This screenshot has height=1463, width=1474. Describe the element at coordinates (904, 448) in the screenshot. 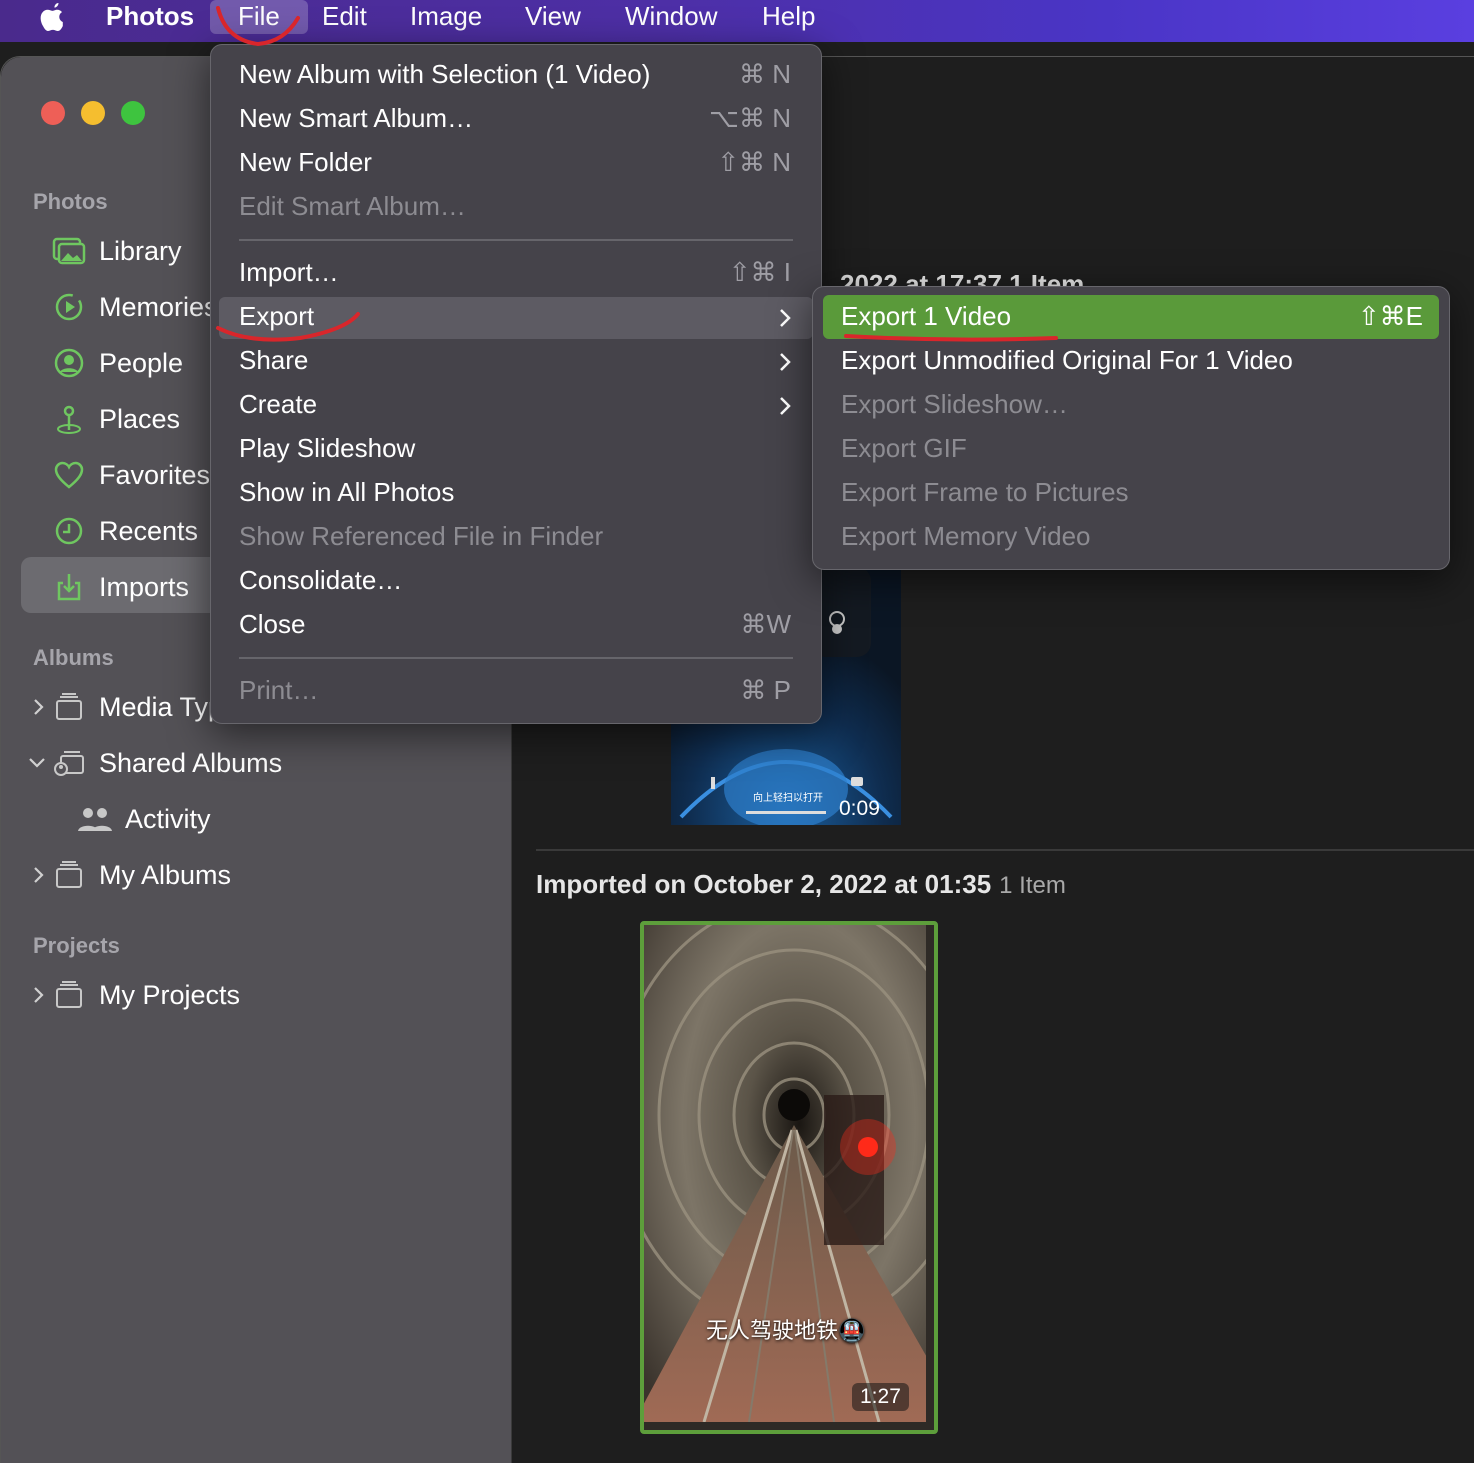

I see `menu-item-label: Export GIF` at that location.